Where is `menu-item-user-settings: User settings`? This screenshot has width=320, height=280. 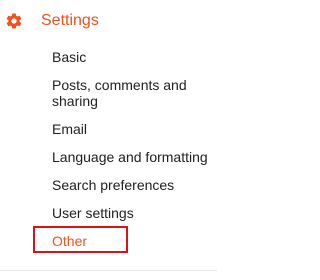 menu-item-user-settings: User settings is located at coordinates (132, 213).